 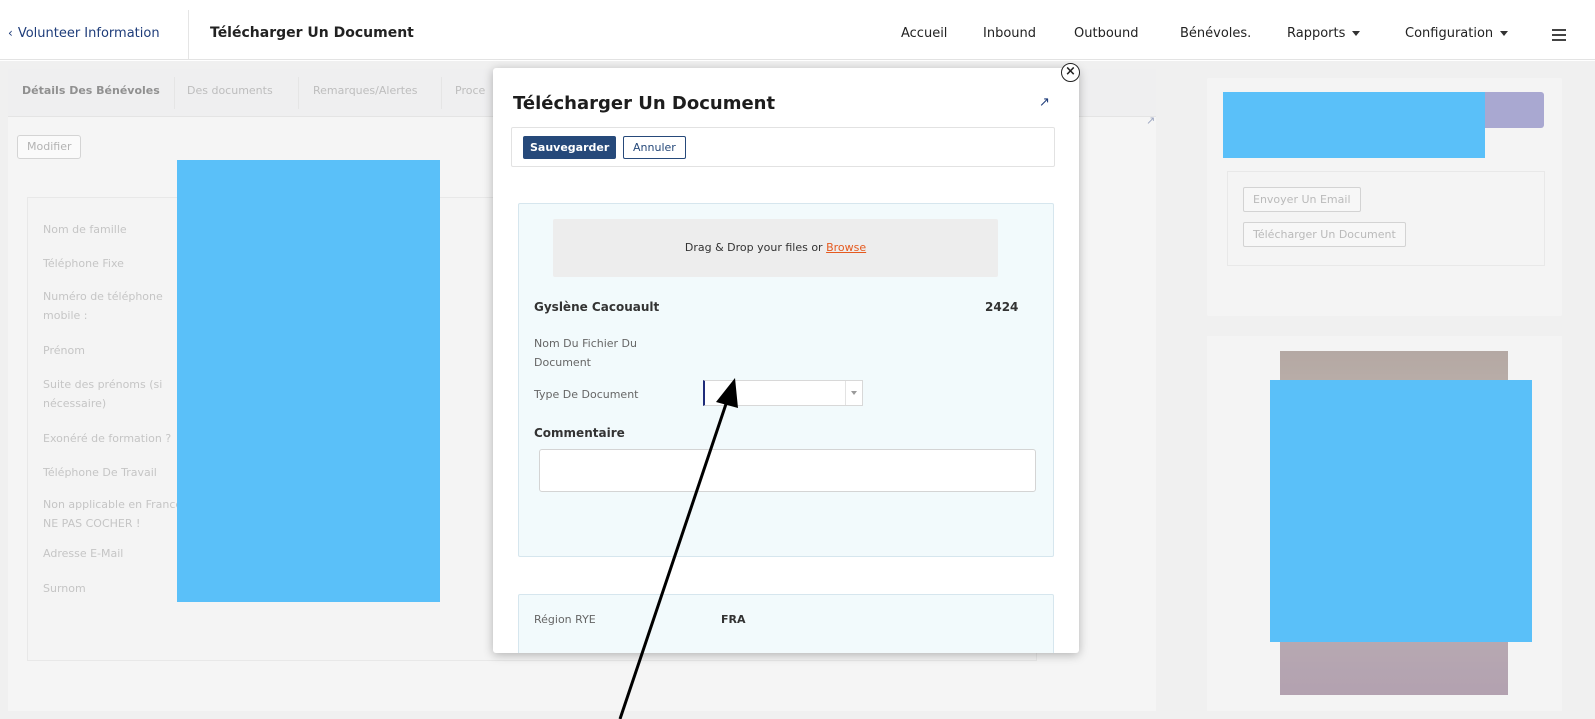 I want to click on nav-item-label: Outbound, so click(x=1106, y=33).